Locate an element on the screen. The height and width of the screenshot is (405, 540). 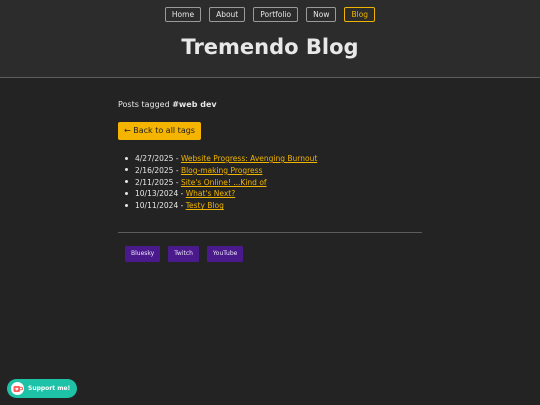
back-to-tags-button: ← Back to all tags is located at coordinates (159, 131).